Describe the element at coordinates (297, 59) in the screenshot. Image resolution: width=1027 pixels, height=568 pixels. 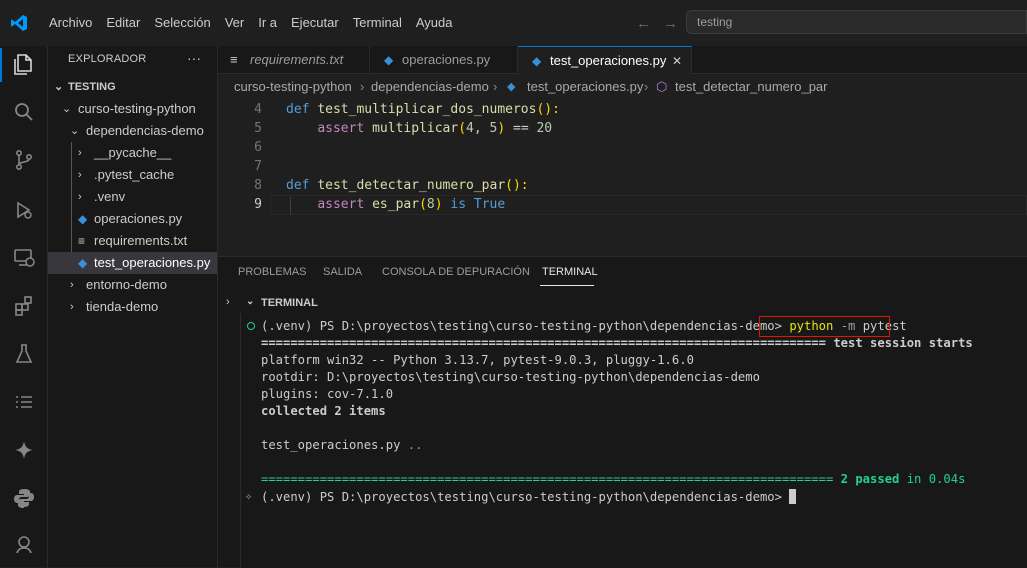
I see `tab-label: requirements.txt` at that location.